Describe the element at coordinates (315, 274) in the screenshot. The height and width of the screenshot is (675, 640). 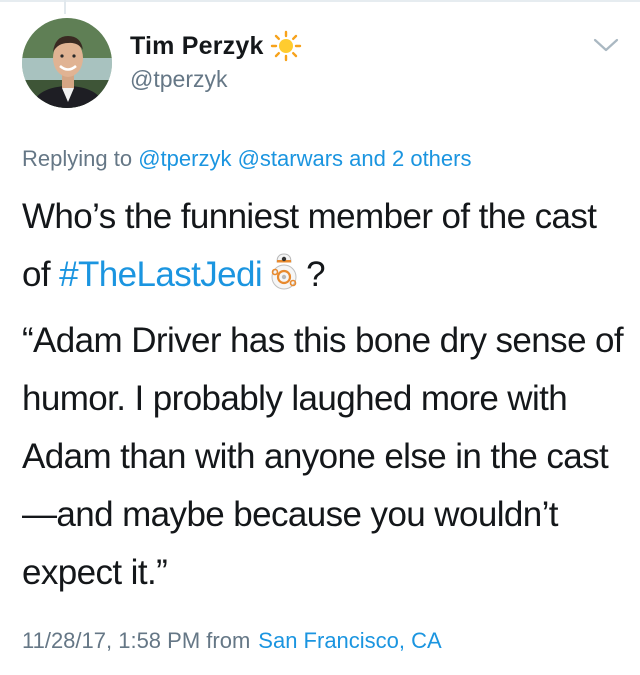
I see `tweet-question-mark: ?` at that location.